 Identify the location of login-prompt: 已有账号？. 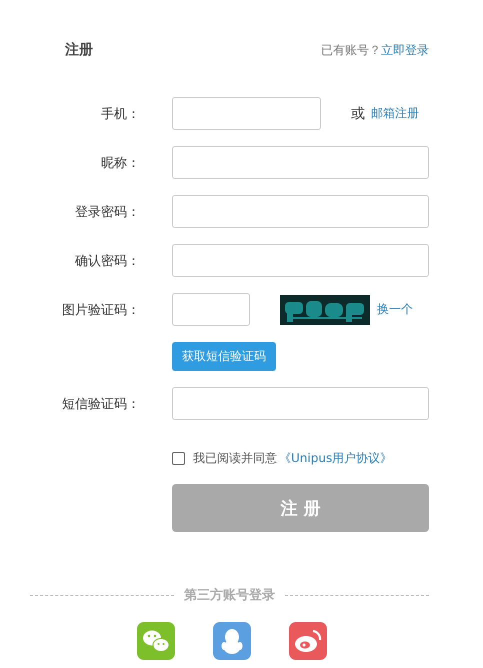
(351, 50).